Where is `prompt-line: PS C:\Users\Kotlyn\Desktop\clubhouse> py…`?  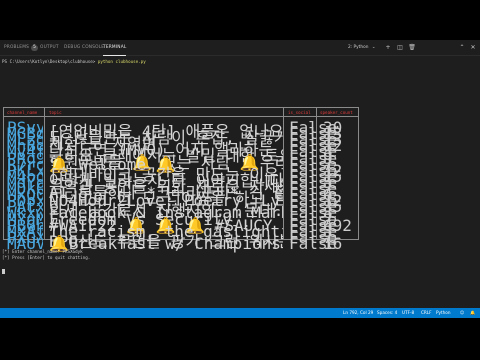 prompt-line: PS C:\Users\Kotlyn\Desktop\clubhouse> py… is located at coordinates (74, 62).